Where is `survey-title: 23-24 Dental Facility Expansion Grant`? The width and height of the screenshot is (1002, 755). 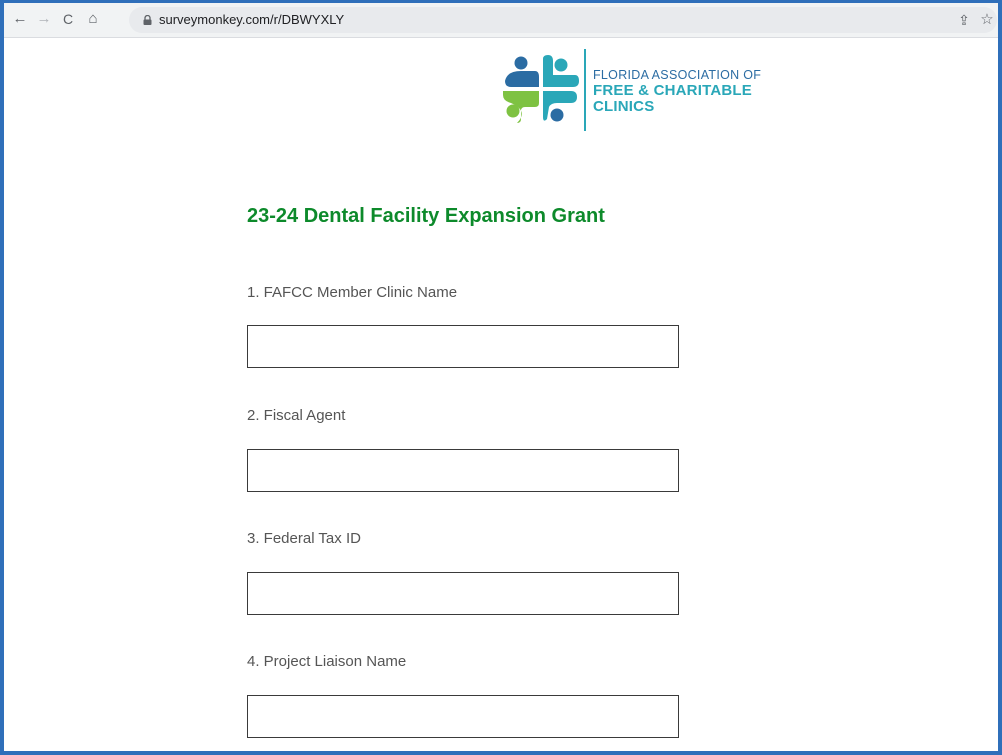
survey-title: 23-24 Dental Facility Expansion Grant is located at coordinates (426, 216).